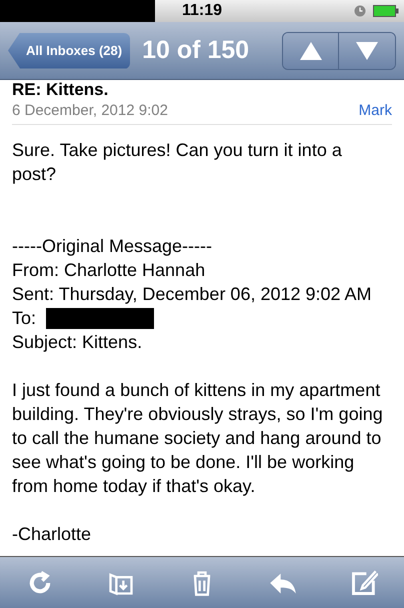 Image resolution: width=404 pixels, height=608 pixels. What do you see at coordinates (196, 50) in the screenshot?
I see `message-counter: 10 of 150` at bounding box center [196, 50].